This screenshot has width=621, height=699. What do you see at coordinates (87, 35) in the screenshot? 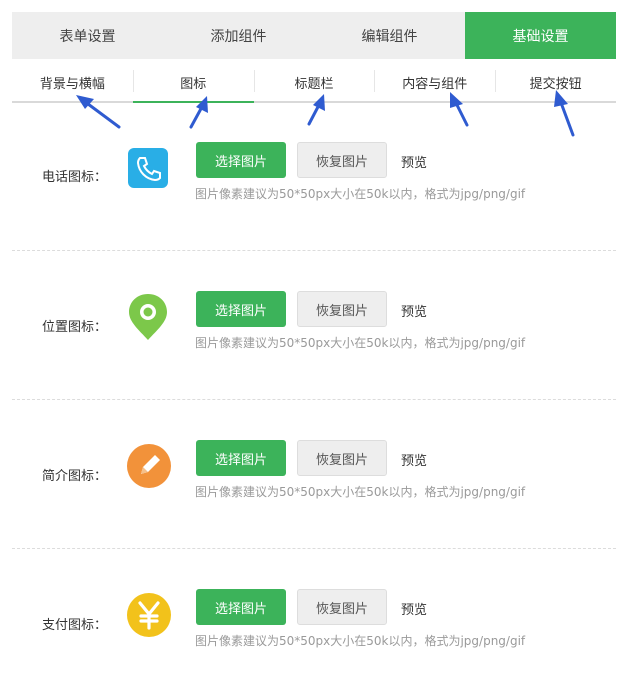
I see `tab-form-settings: 表单设置` at bounding box center [87, 35].